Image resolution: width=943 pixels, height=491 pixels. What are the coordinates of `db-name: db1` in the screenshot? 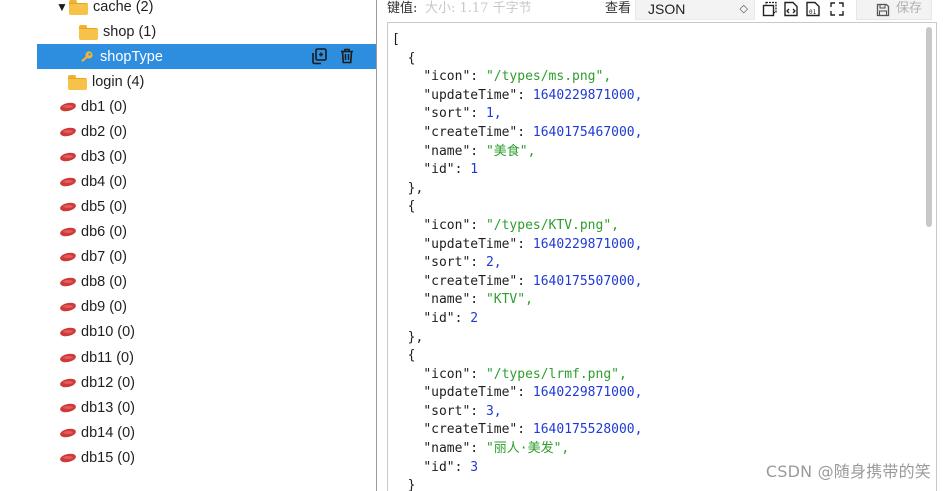 It's located at (93, 106).